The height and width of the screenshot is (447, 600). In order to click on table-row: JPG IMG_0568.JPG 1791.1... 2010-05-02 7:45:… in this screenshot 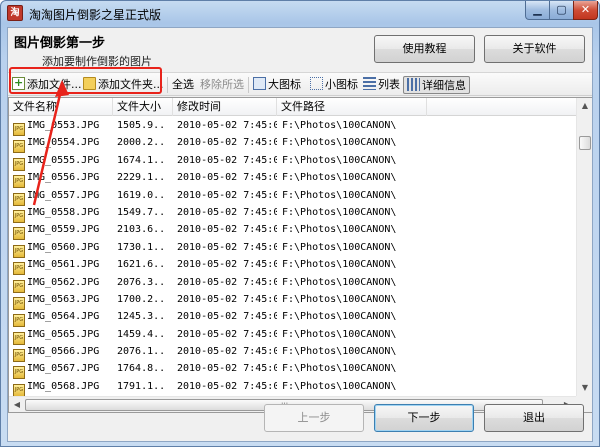, I will do `click(292, 387)`.